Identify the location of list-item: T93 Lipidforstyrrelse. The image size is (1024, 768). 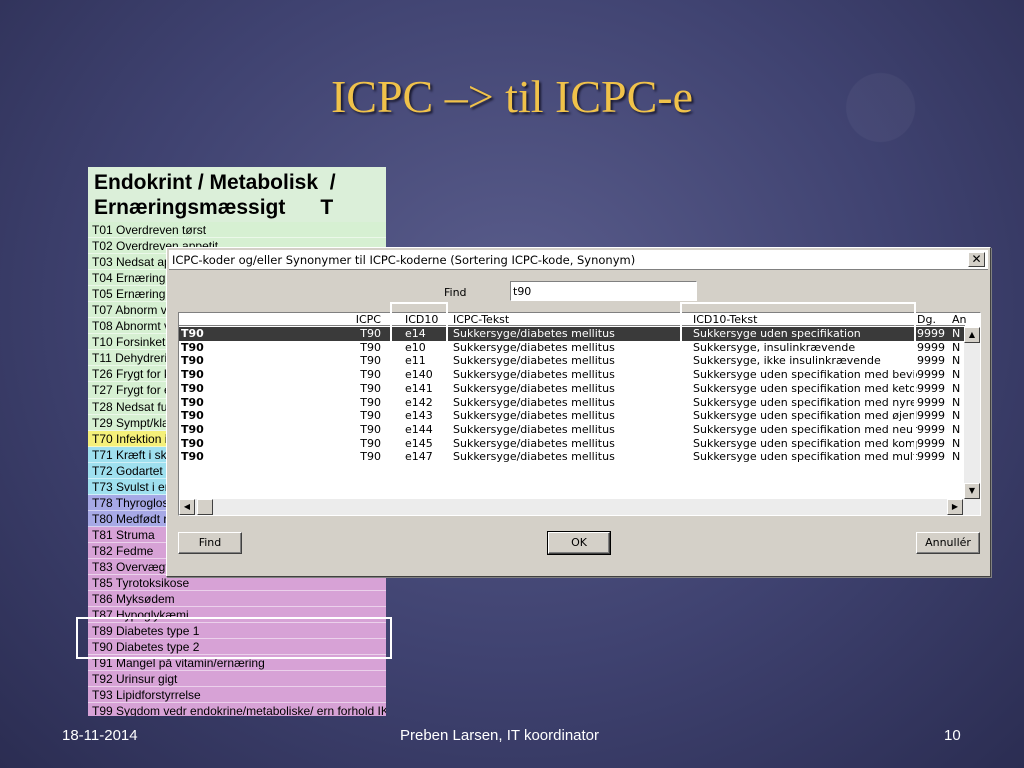
(237, 695).